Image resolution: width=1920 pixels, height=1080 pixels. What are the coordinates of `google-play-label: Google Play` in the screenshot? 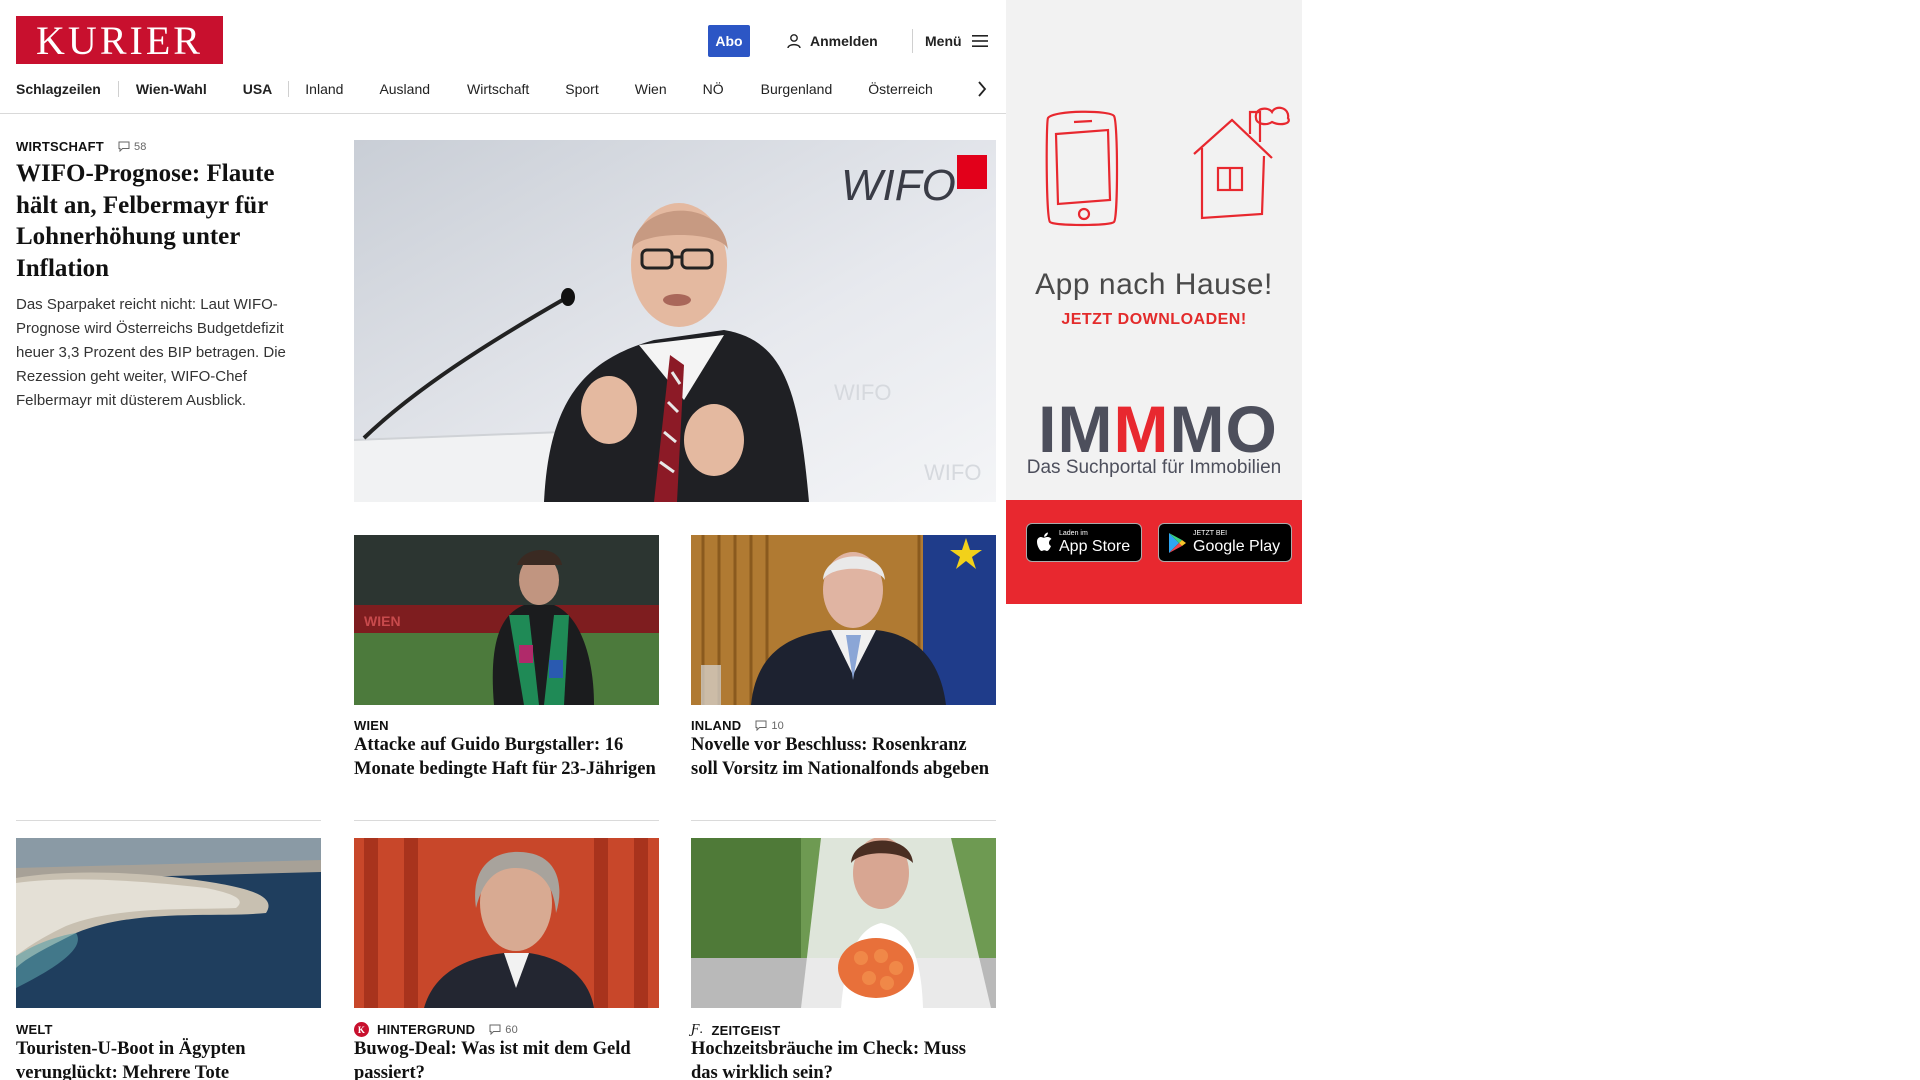 It's located at (1237, 546).